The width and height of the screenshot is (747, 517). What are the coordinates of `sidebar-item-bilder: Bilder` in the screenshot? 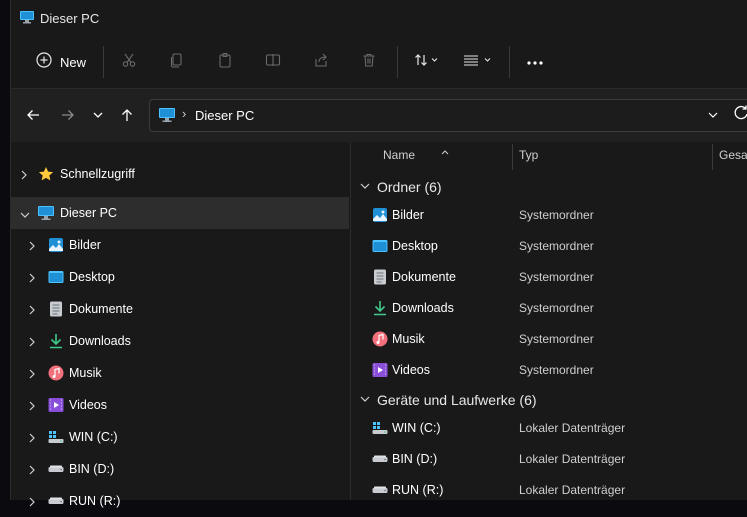 It's located at (180, 245).